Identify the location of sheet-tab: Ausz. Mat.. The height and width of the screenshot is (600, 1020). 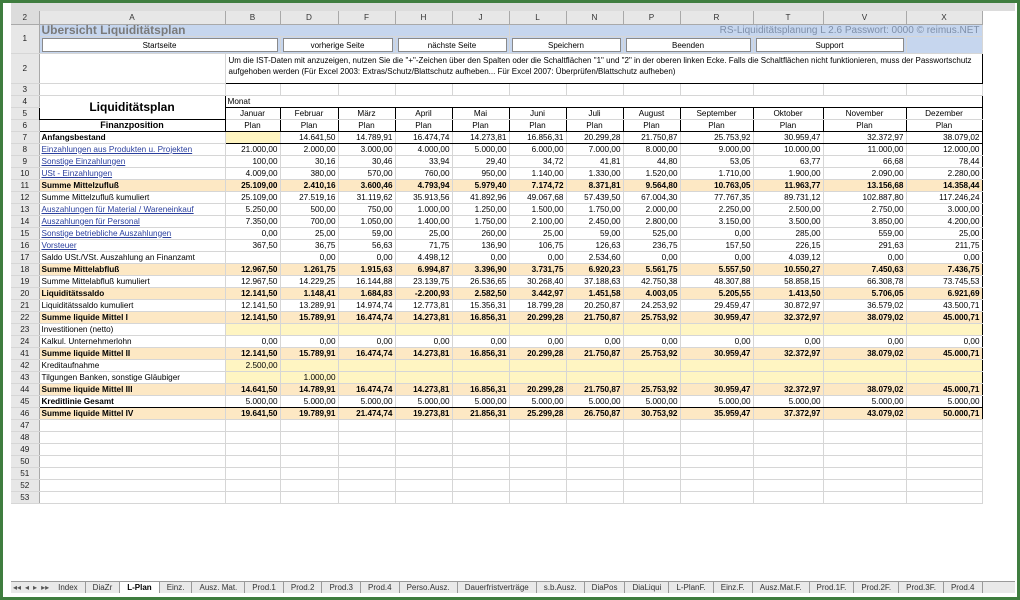
(219, 587).